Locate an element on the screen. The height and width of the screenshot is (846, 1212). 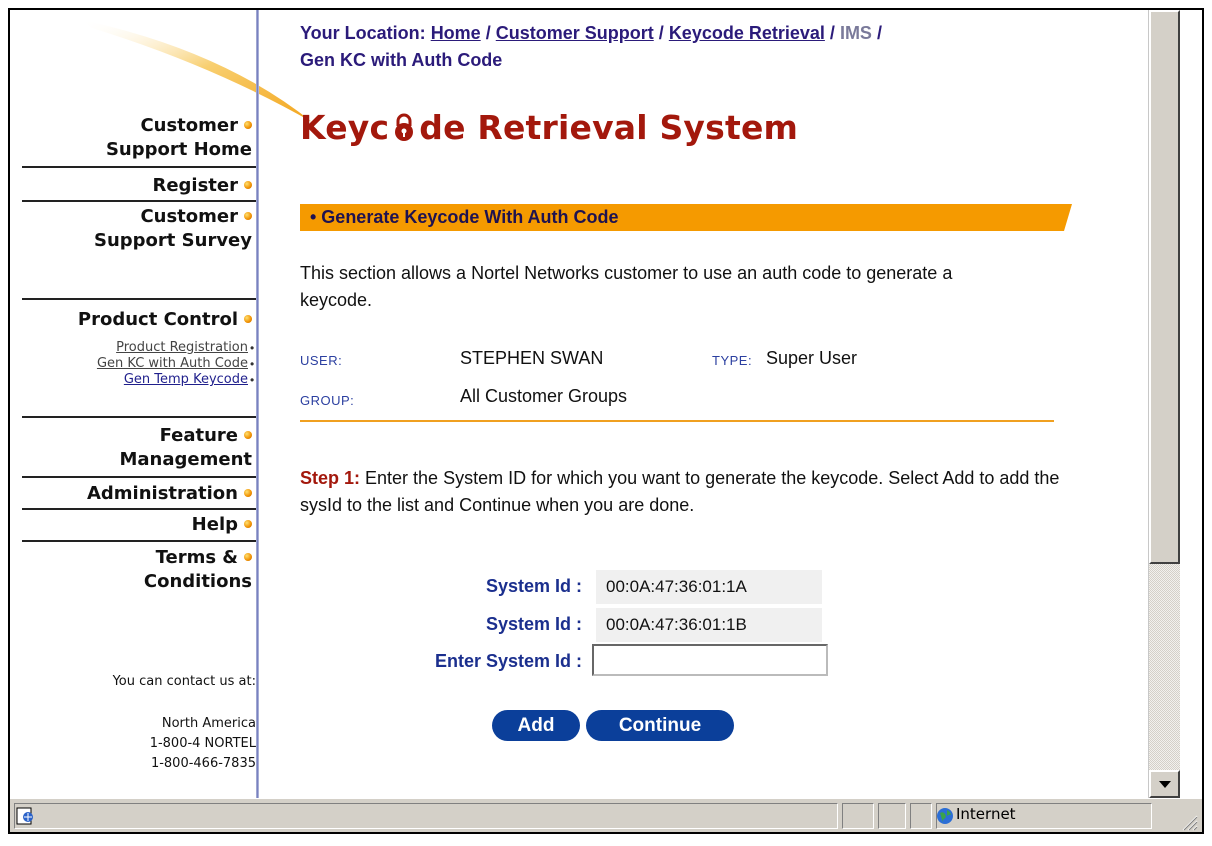
breadcrumb-keycode-retrieval-link: Keycode Retrieval is located at coordinates (747, 33).